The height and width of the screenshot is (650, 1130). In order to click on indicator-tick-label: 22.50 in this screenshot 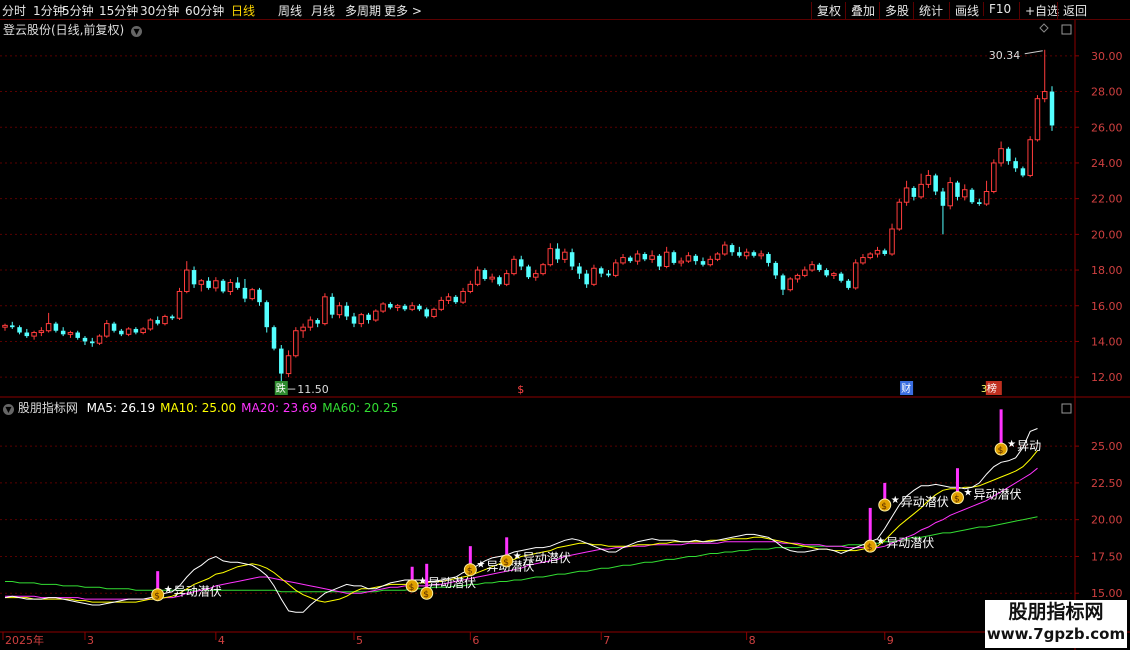, I will do `click(1107, 483)`.